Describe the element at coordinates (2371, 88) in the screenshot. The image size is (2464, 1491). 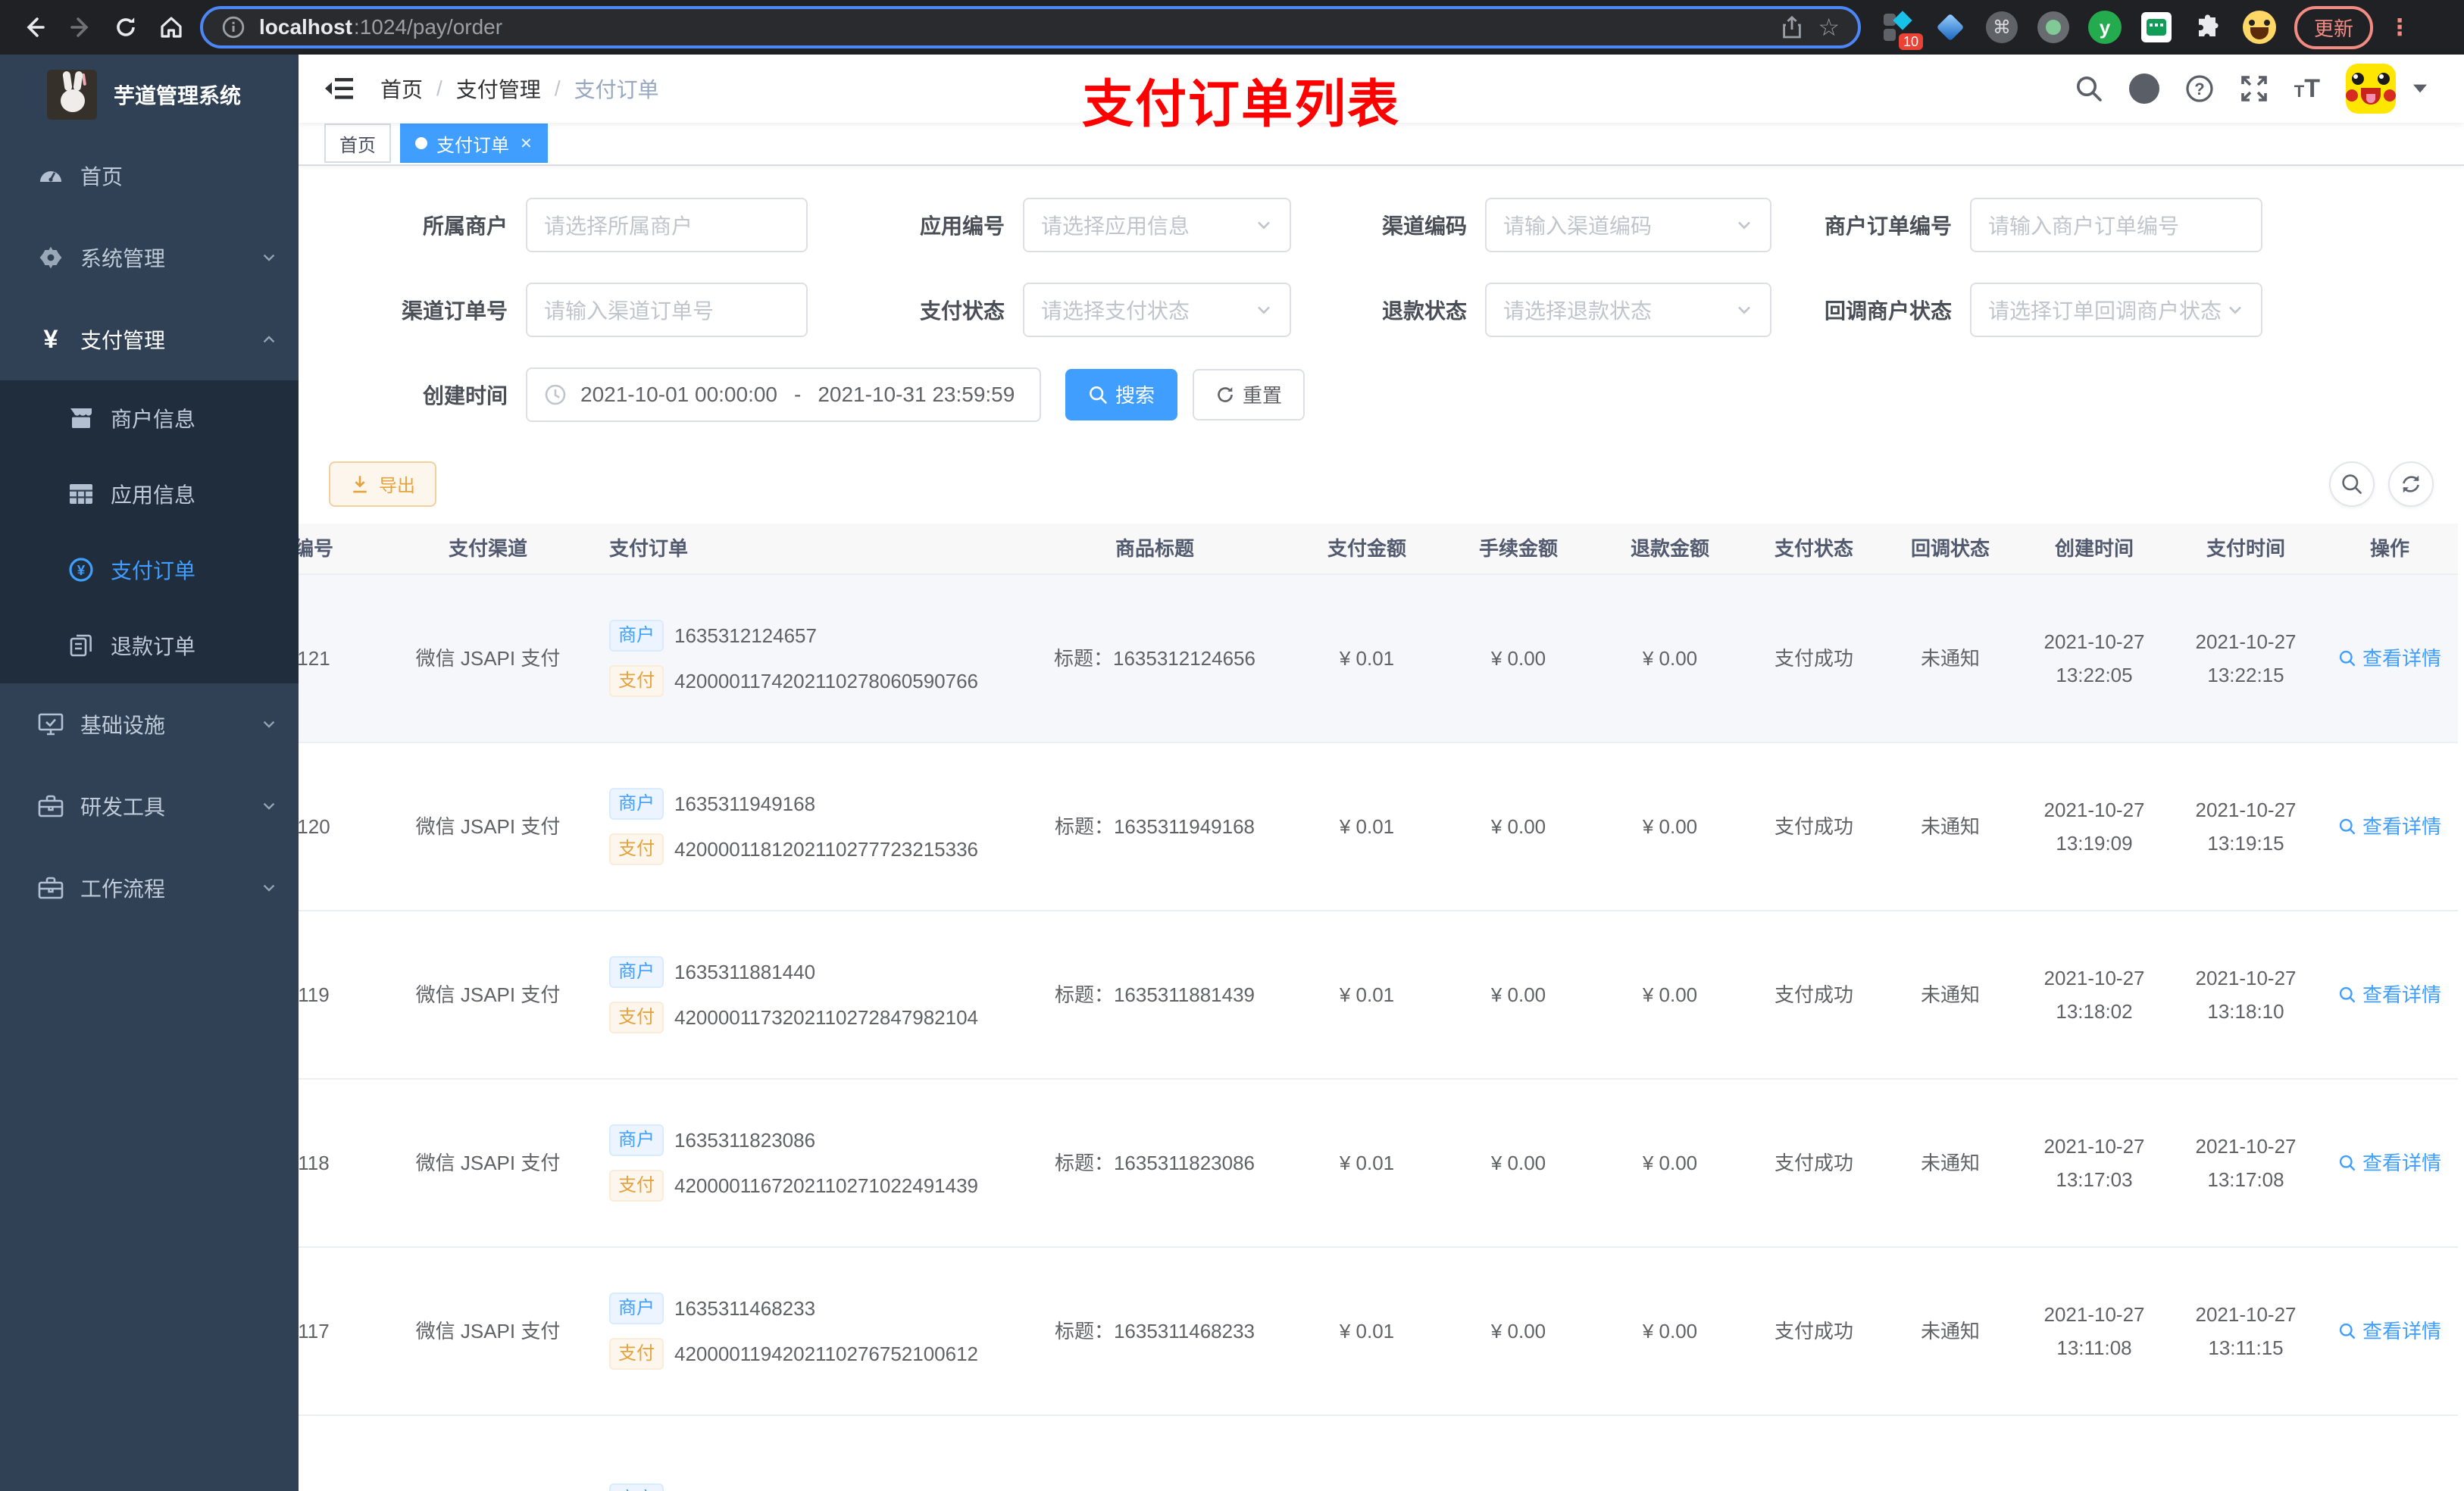
I see `user-avatar` at that location.